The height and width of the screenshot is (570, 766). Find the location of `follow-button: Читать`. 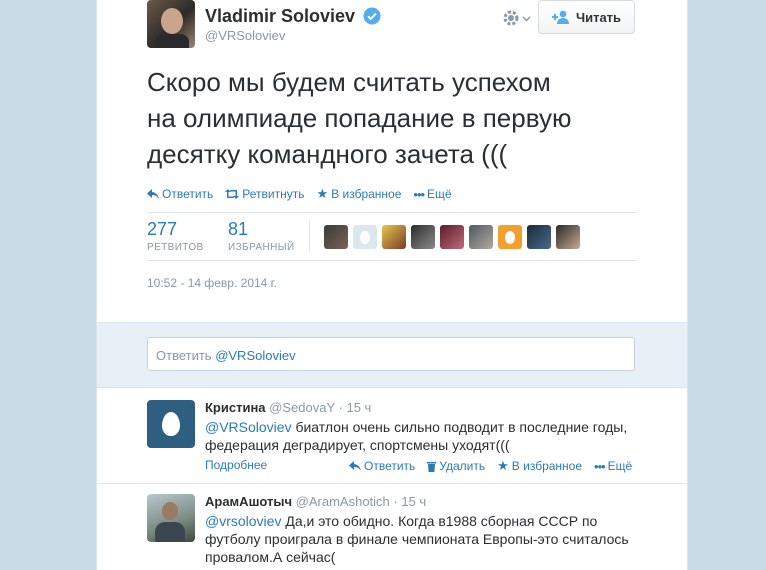

follow-button: Читать is located at coordinates (586, 17).